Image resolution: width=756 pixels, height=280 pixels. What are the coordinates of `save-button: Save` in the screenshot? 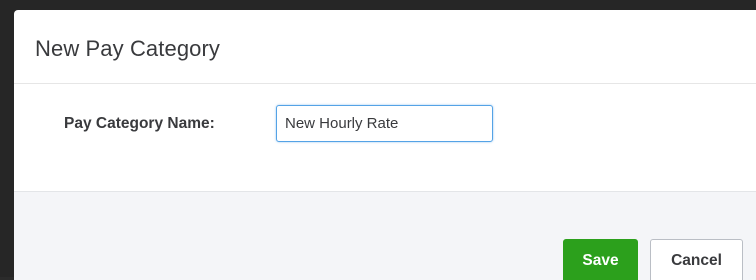 It's located at (600, 259).